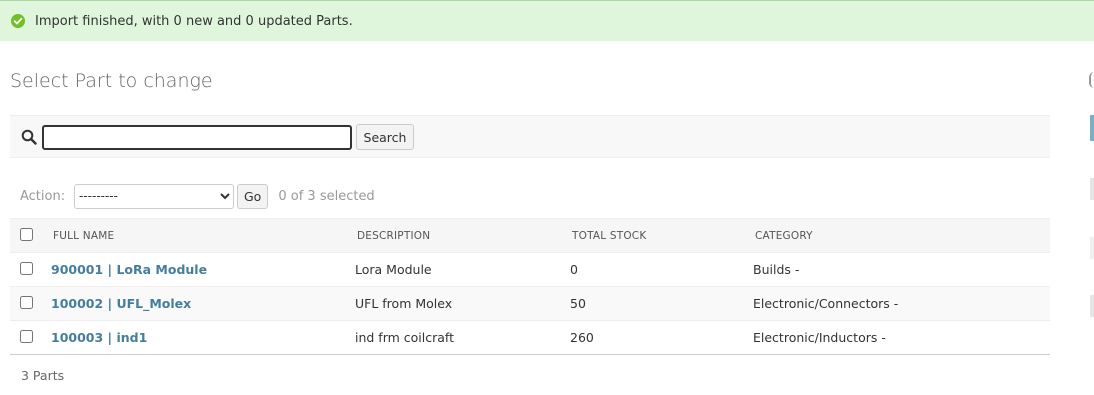 This screenshot has width=1094, height=395. Describe the element at coordinates (653, 269) in the screenshot. I see `total-stock-cell: 0` at that location.